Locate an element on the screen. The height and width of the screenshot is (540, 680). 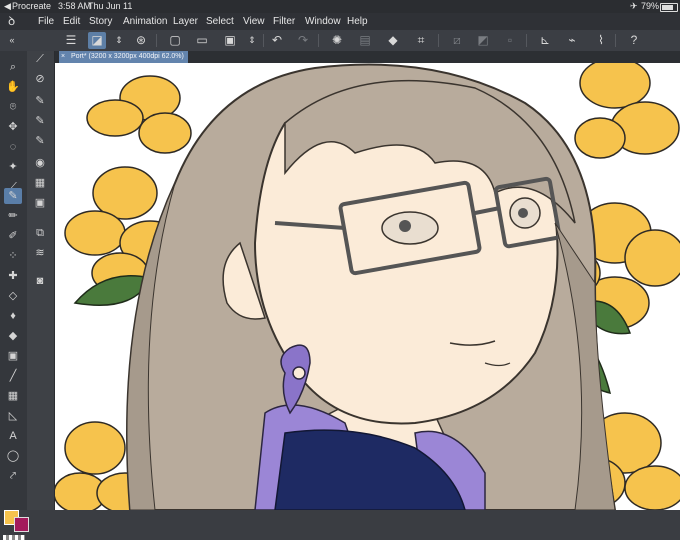
close-tab-icon: × is located at coordinates (63, 57).